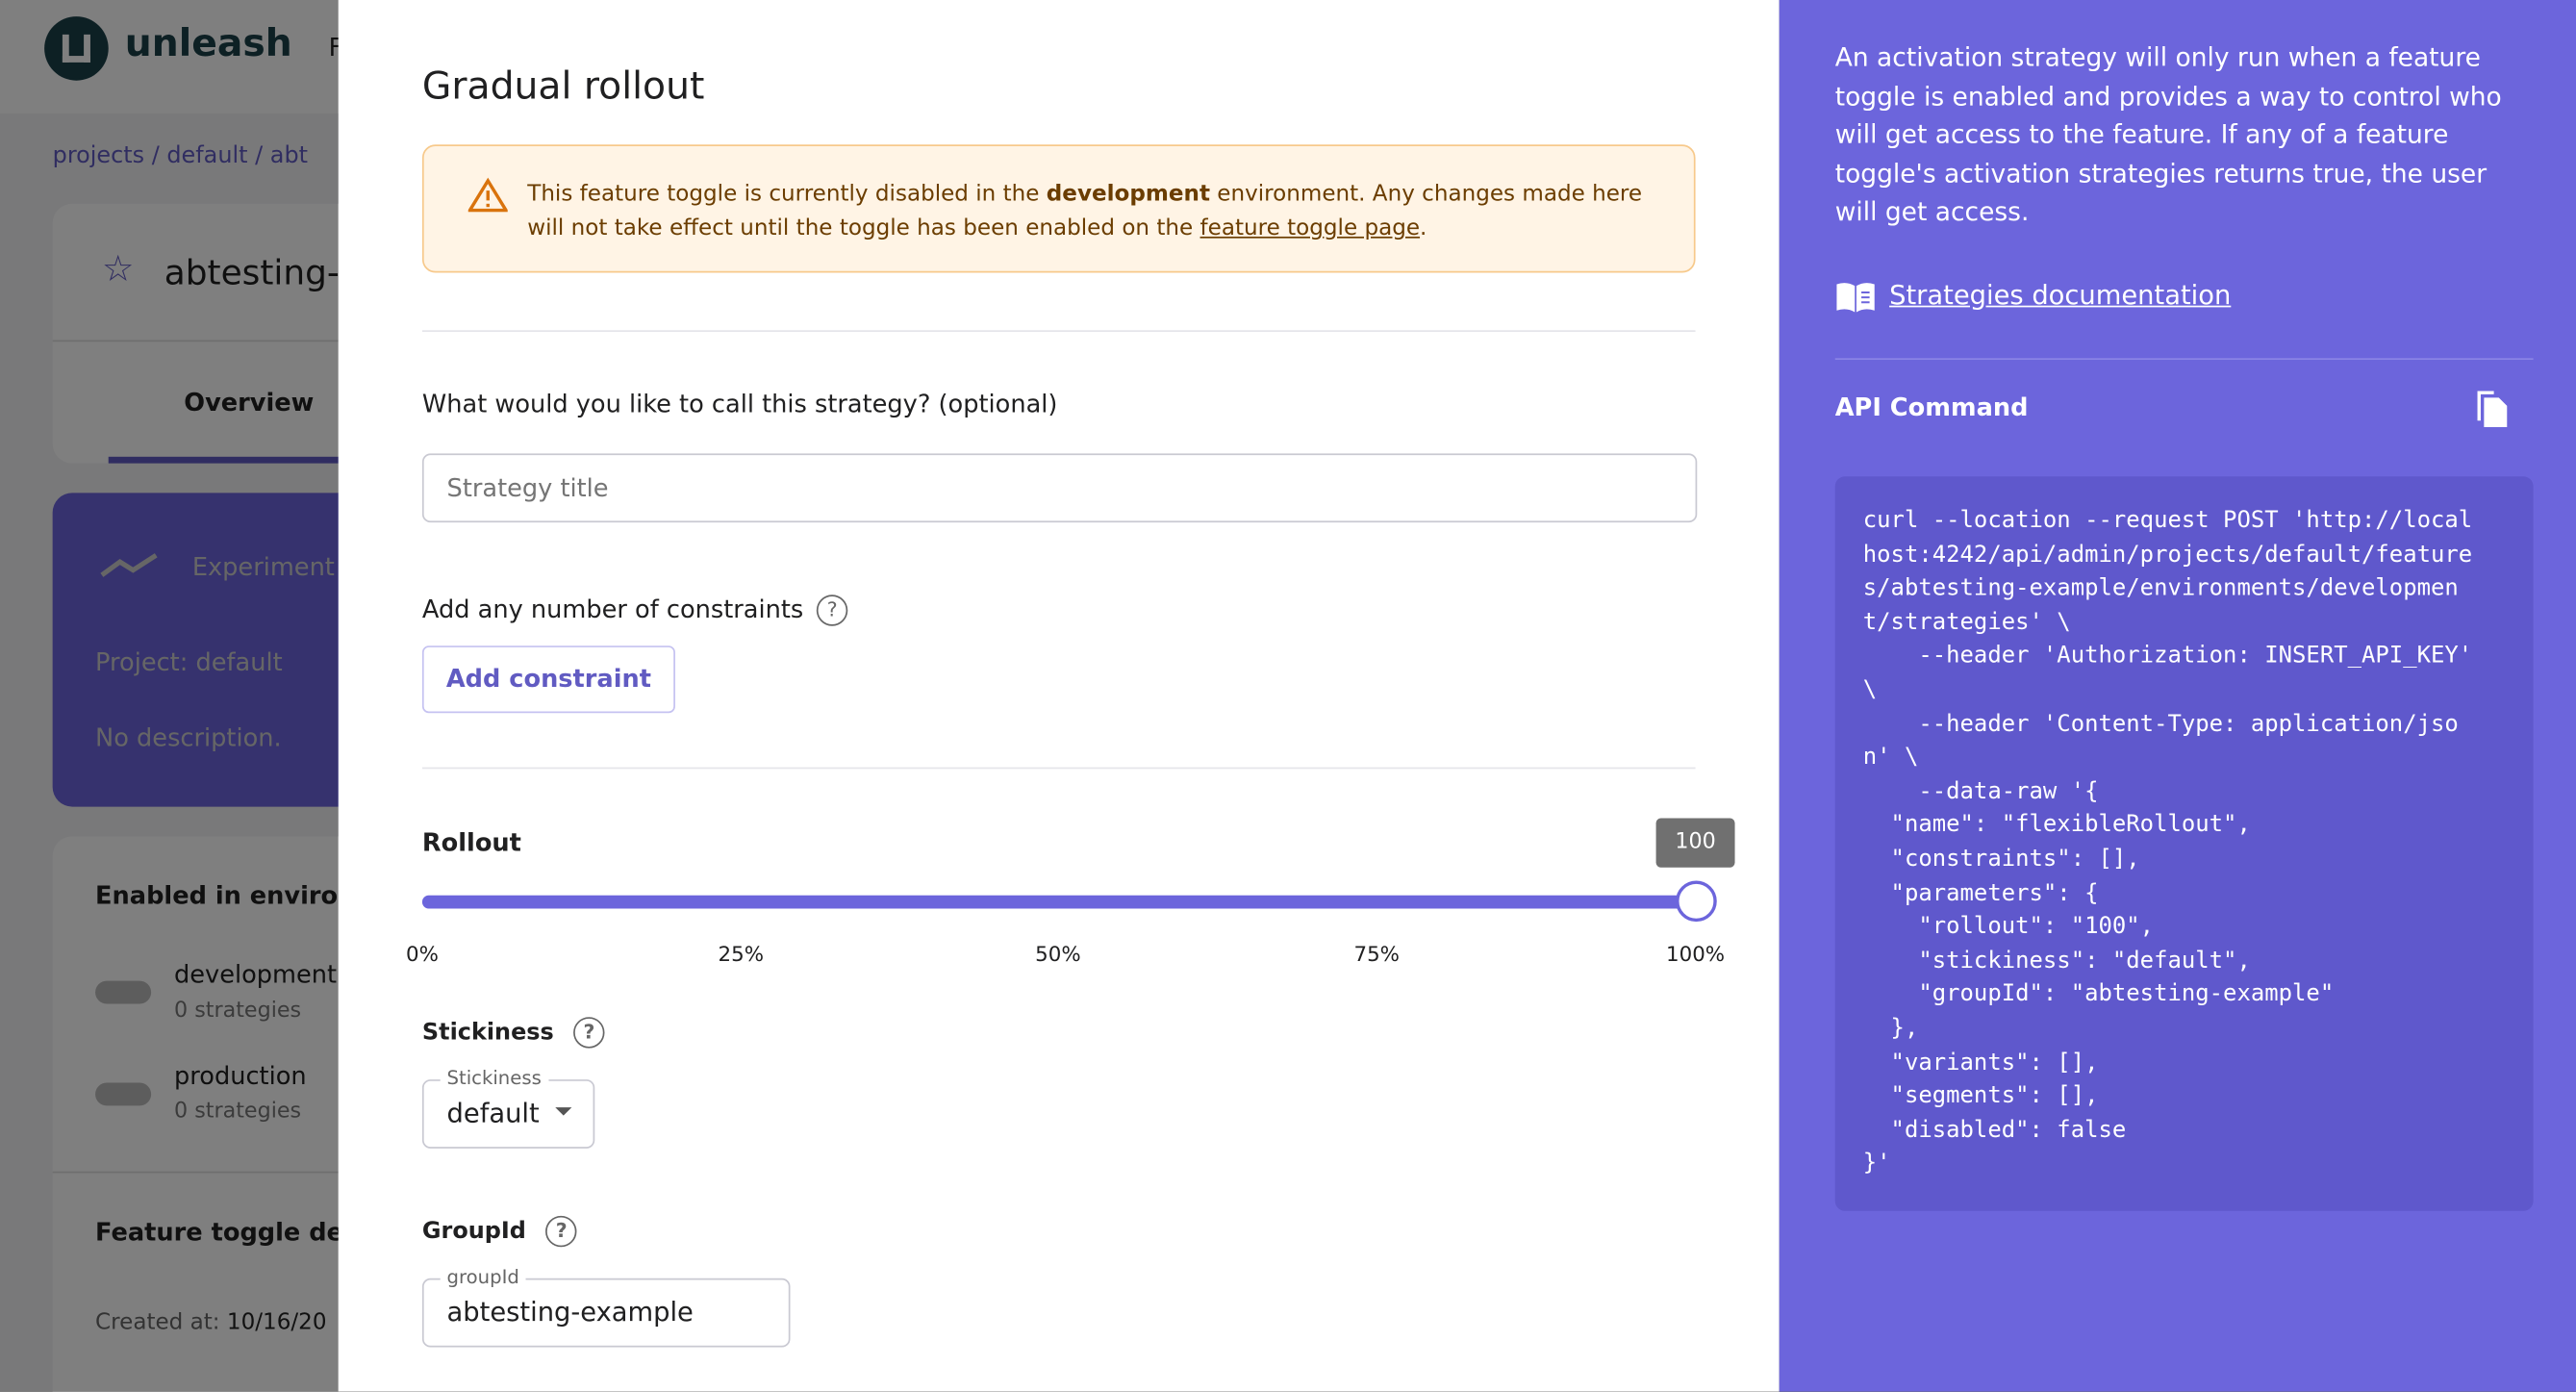 This screenshot has height=1392, width=2576. I want to click on tick-label: 75%, so click(1376, 954).